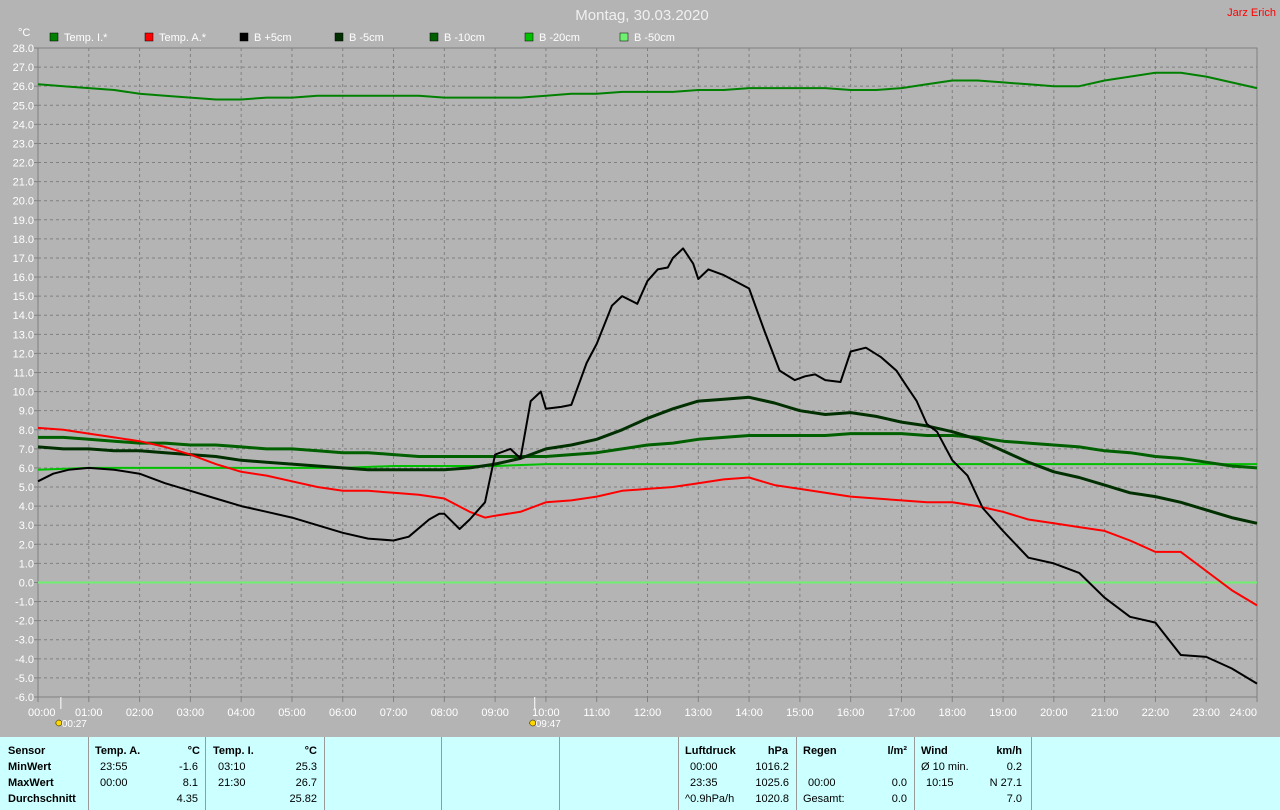 The width and height of the screenshot is (1280, 810). What do you see at coordinates (1014, 767) in the screenshot?
I see `wind-avg-value: 0.2` at bounding box center [1014, 767].